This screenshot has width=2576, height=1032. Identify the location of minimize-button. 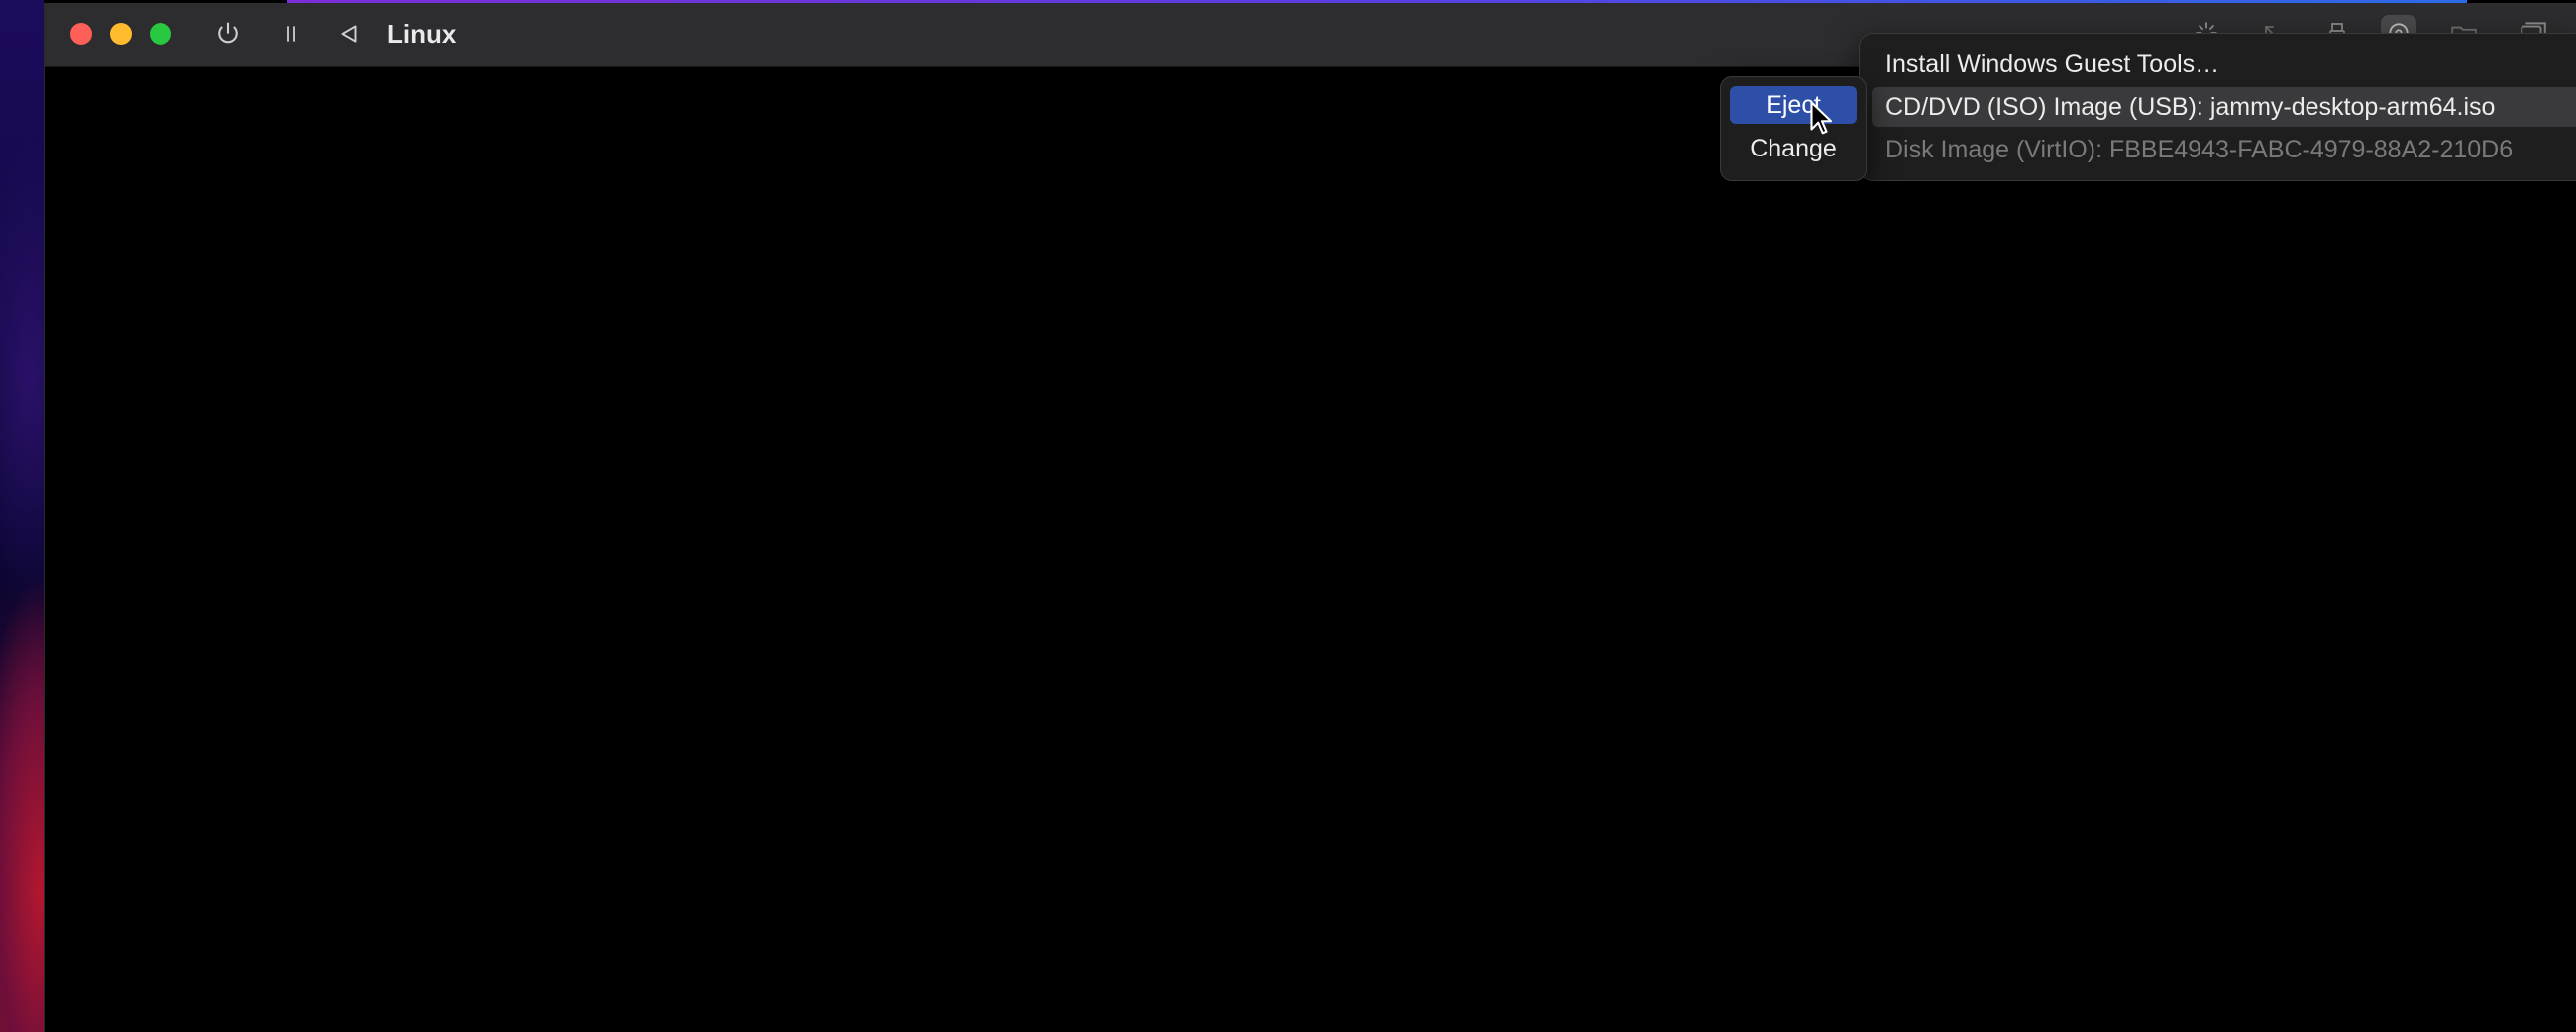
(121, 34).